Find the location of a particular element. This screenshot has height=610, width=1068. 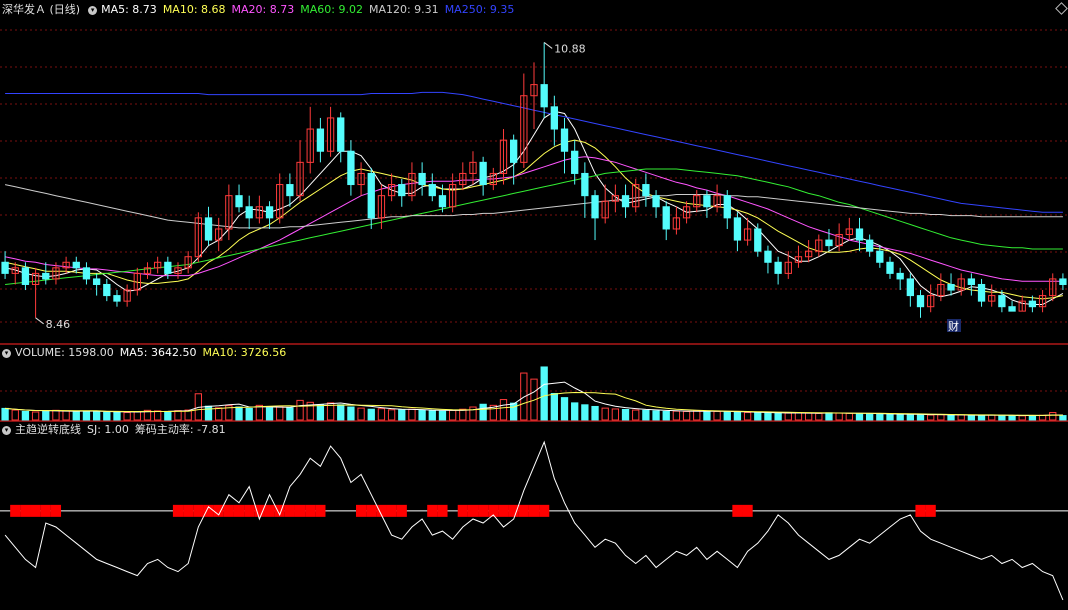

volume-bars is located at coordinates (534, 393).